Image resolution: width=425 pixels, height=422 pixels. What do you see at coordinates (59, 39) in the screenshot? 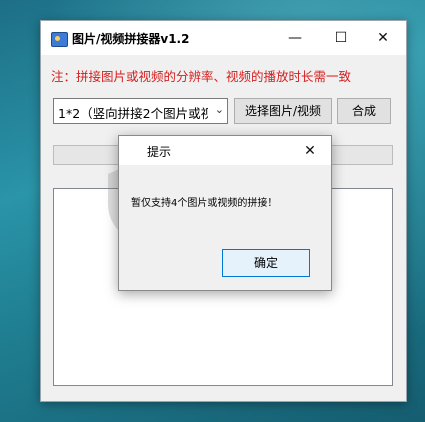
I see `app-icon` at bounding box center [59, 39].